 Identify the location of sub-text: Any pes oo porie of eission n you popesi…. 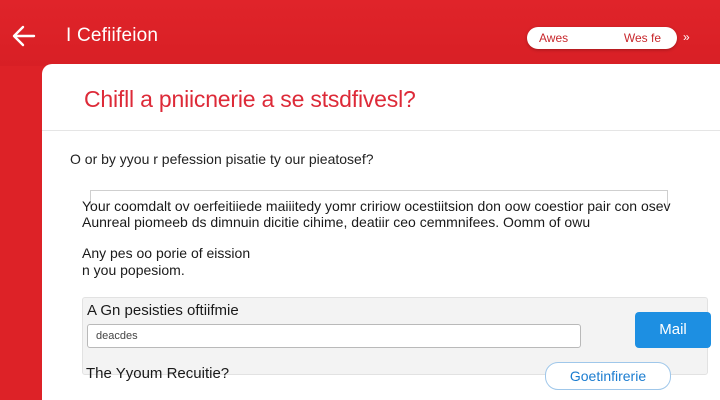
(166, 262).